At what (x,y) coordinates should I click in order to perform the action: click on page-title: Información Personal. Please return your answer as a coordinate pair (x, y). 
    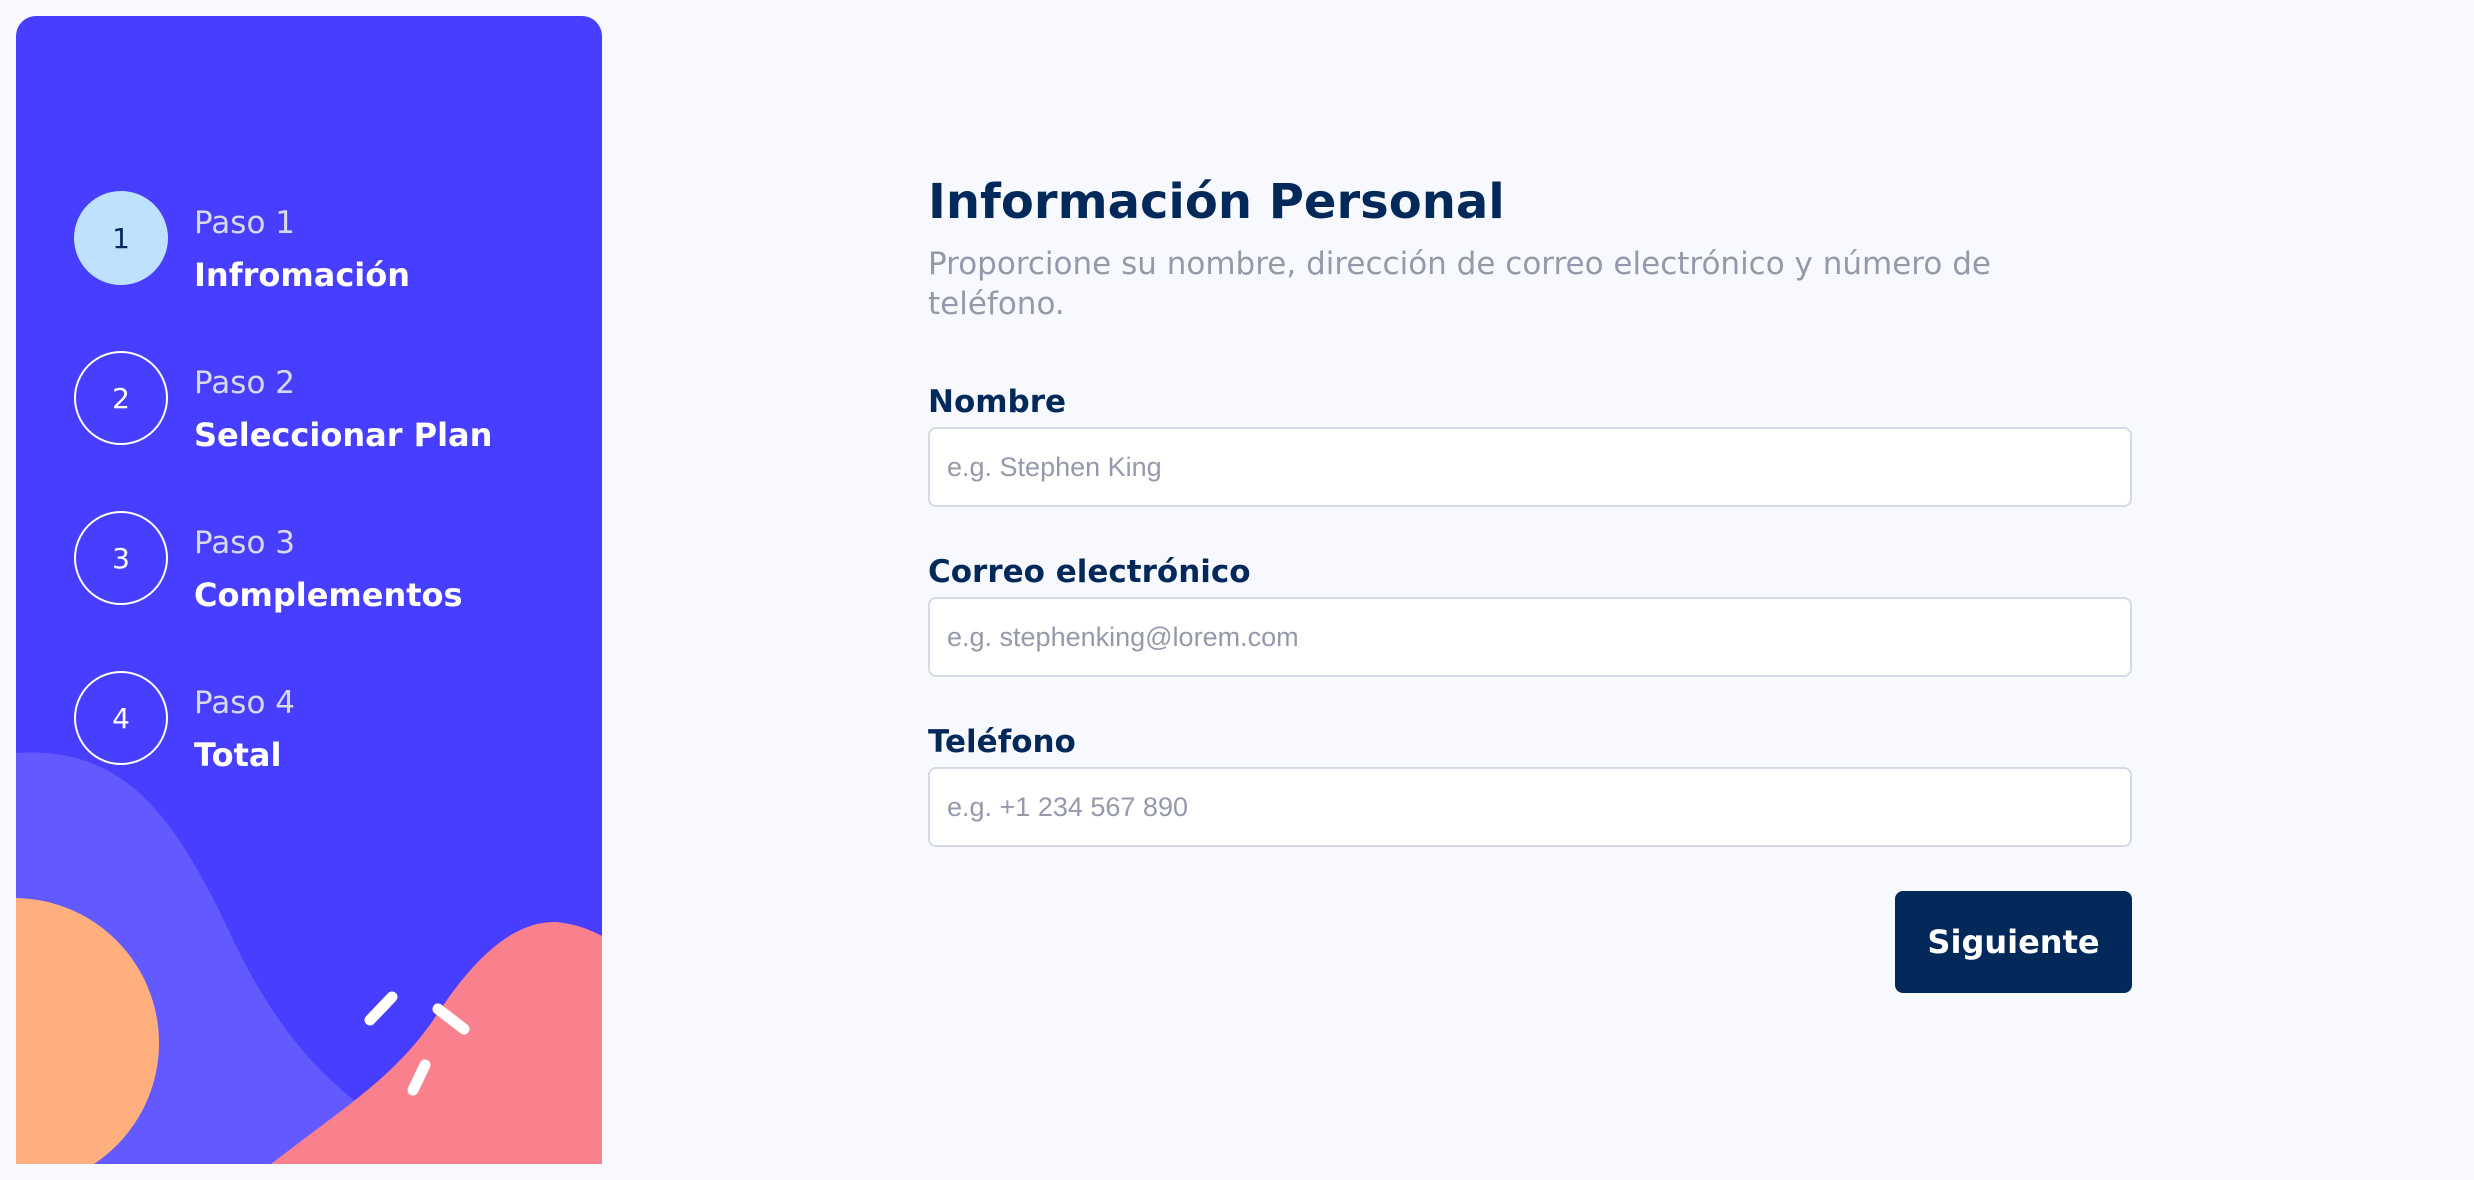
    Looking at the image, I should click on (1216, 202).